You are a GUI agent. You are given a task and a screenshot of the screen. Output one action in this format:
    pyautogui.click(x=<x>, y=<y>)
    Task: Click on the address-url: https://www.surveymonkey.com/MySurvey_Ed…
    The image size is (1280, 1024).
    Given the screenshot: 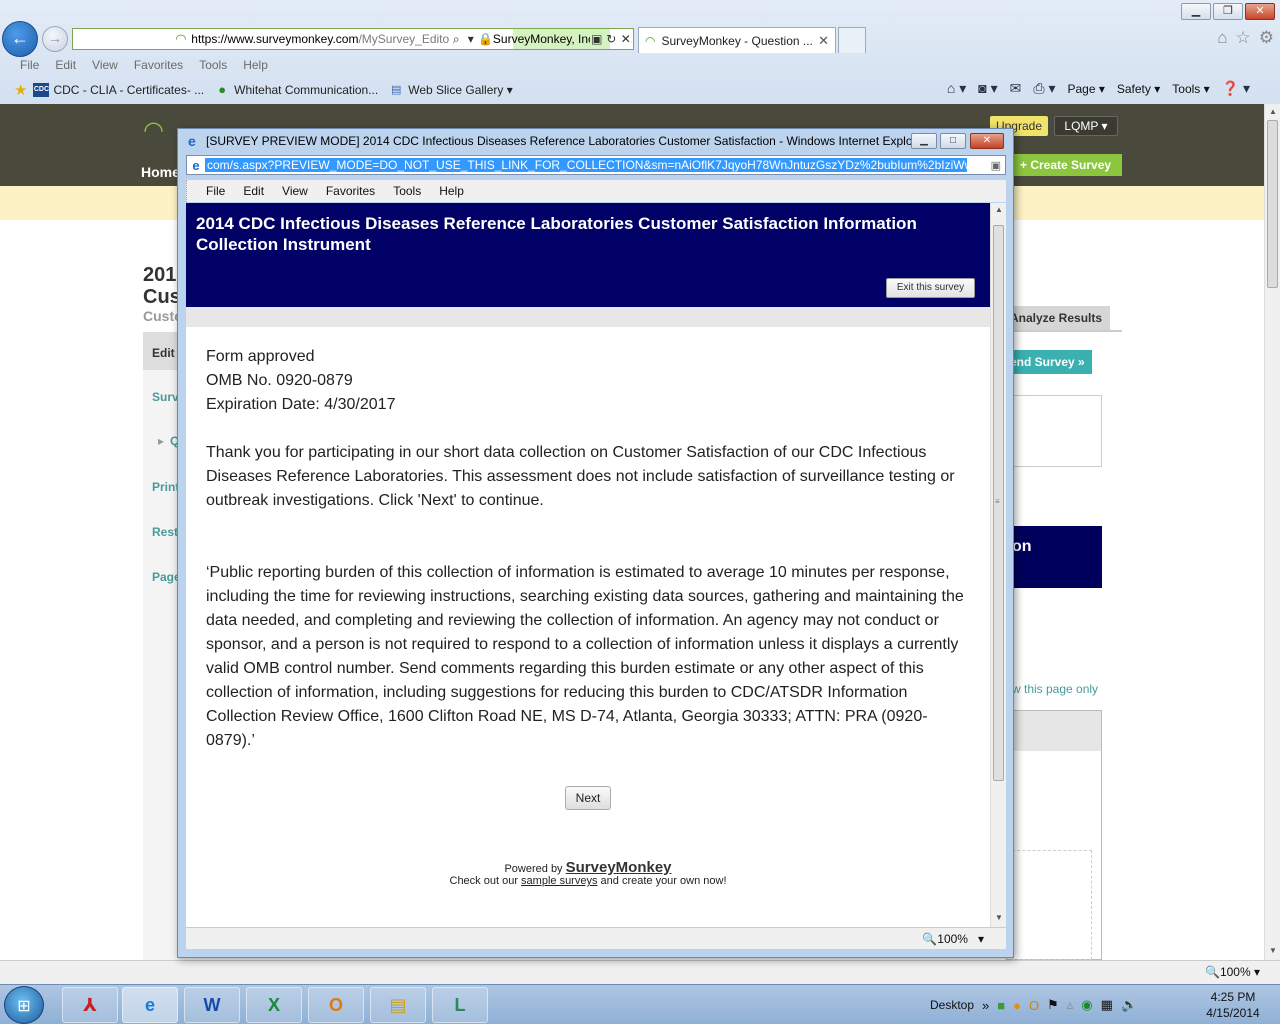 What is the action you would take?
    pyautogui.click(x=320, y=39)
    